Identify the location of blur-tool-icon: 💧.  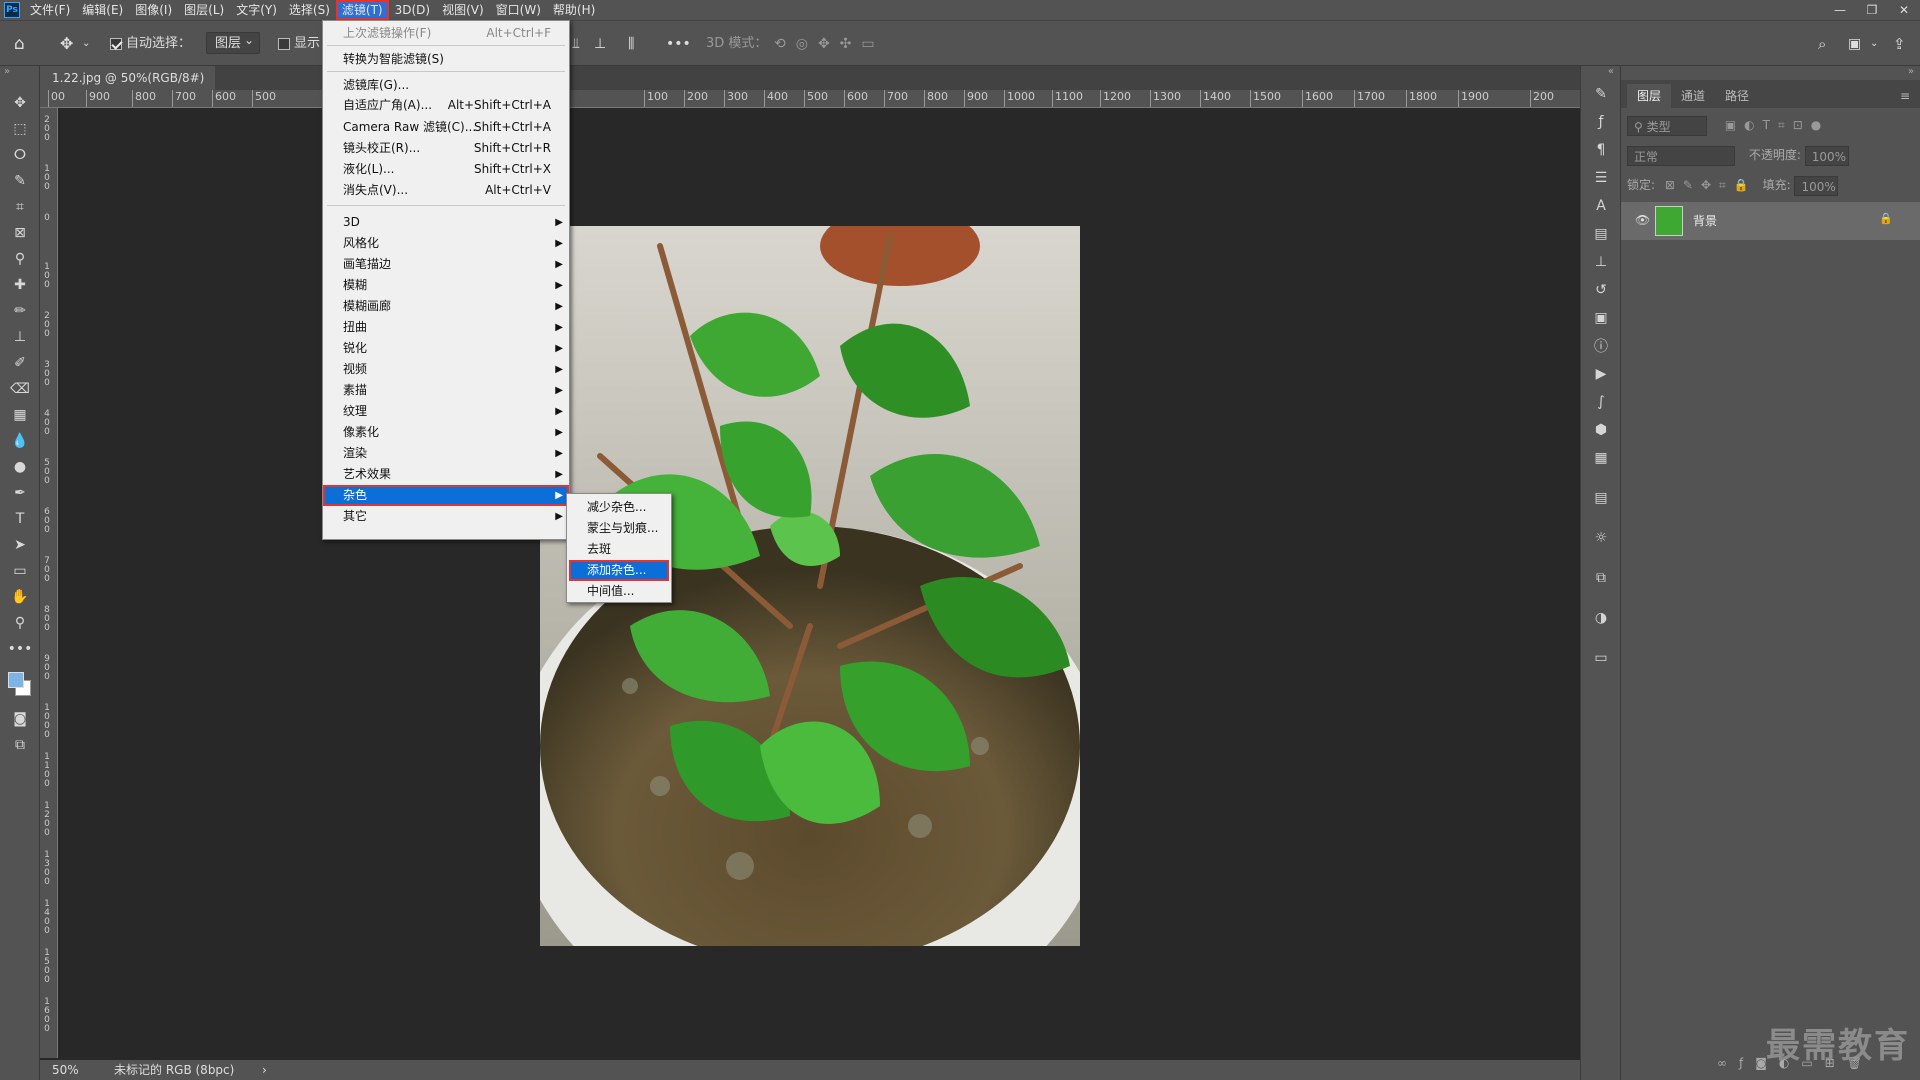
(20, 441).